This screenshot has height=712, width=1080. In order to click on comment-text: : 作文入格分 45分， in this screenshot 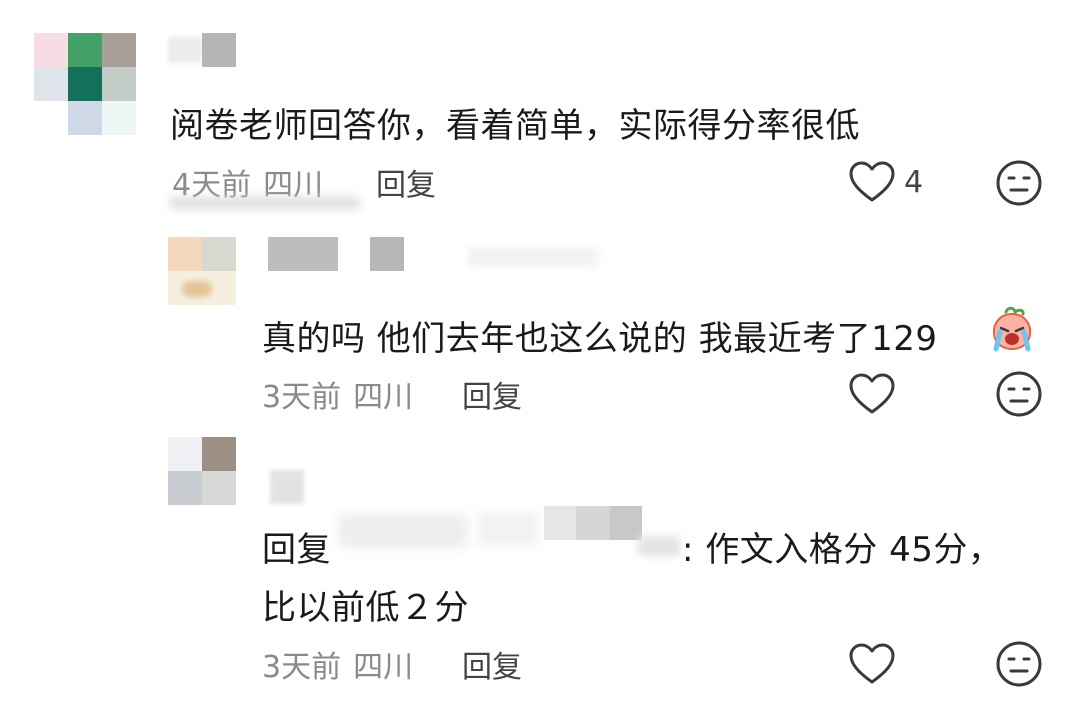, I will do `click(842, 550)`.